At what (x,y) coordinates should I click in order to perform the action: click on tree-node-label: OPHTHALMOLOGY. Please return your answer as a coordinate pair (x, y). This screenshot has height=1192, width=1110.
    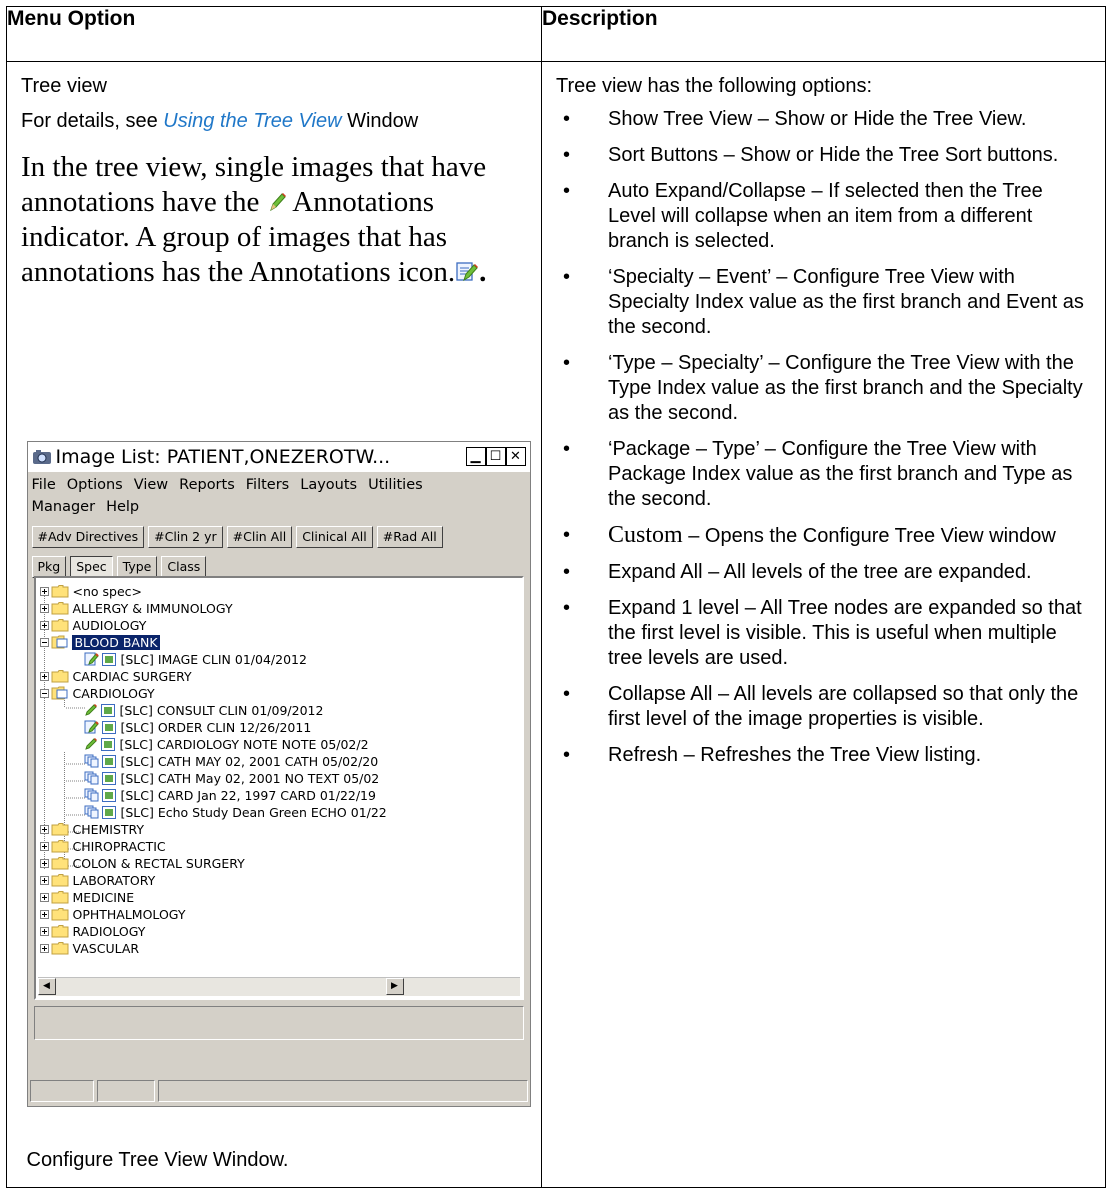
    Looking at the image, I should click on (129, 914).